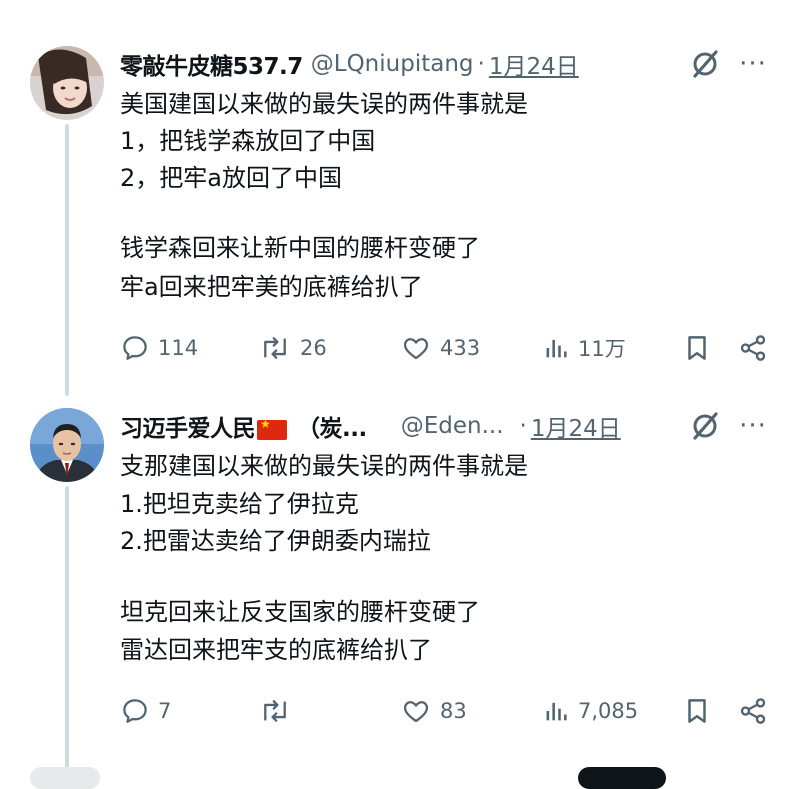 This screenshot has width=800, height=789. What do you see at coordinates (753, 426) in the screenshot?
I see `more-options-icon: ···` at bounding box center [753, 426].